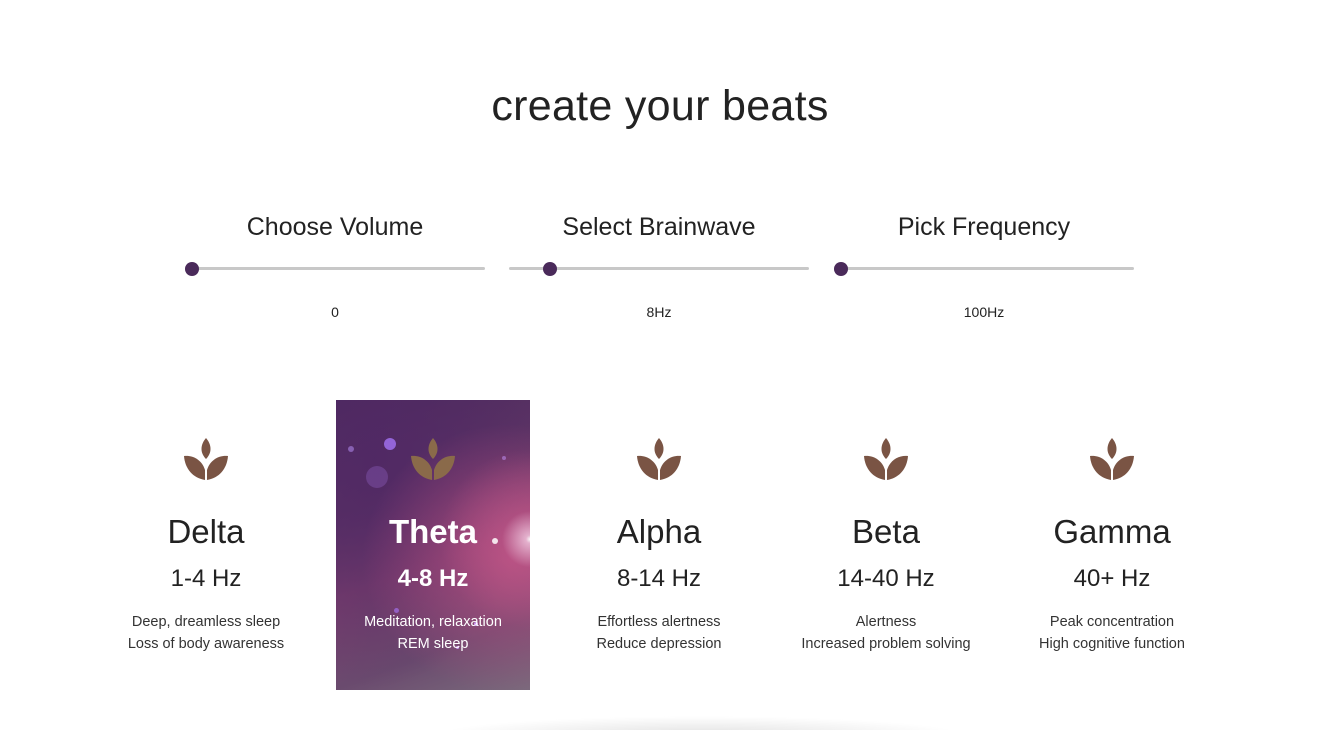 Image resolution: width=1338 pixels, height=730 pixels. Describe the element at coordinates (206, 531) in the screenshot. I see `card-name: Delta` at that location.